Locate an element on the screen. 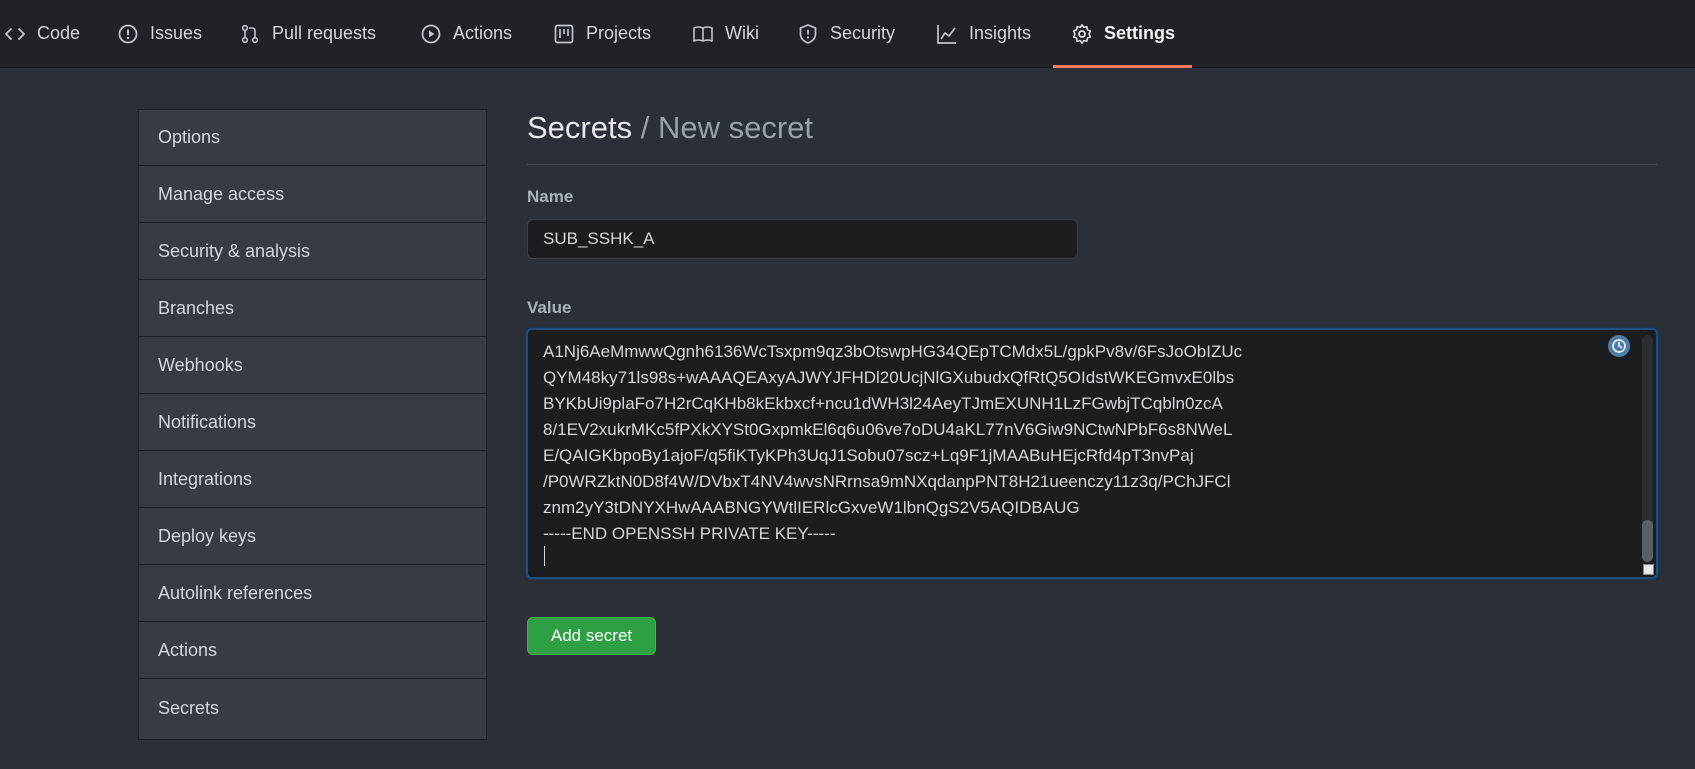 The height and width of the screenshot is (769, 1695). sidebar-item-label: Options is located at coordinates (189, 137).